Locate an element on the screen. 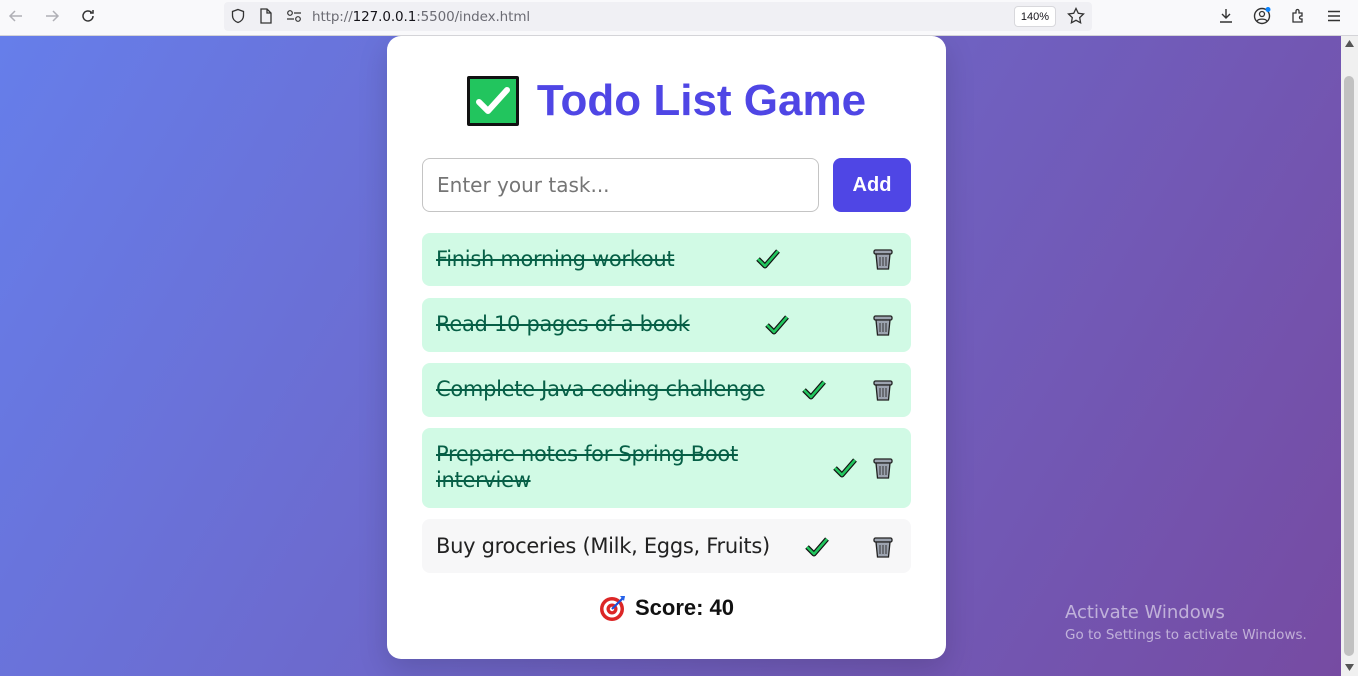 The height and width of the screenshot is (676, 1358). download-icon is located at coordinates (1226, 16).